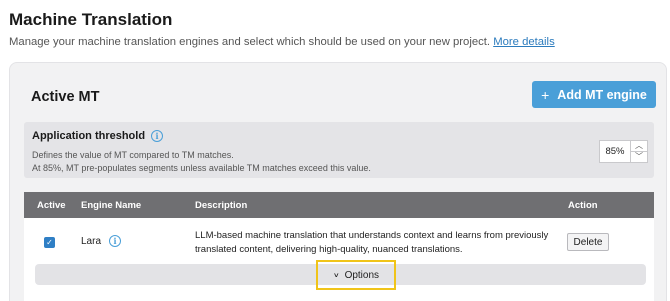  What do you see at coordinates (339, 205) in the screenshot?
I see `table-header: Active Engine Name Description Action` at bounding box center [339, 205].